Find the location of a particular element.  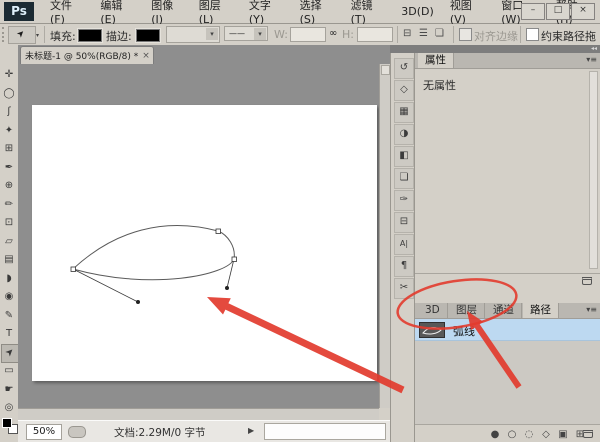

clone-source-panel-icon: ⊟ is located at coordinates (404, 222).